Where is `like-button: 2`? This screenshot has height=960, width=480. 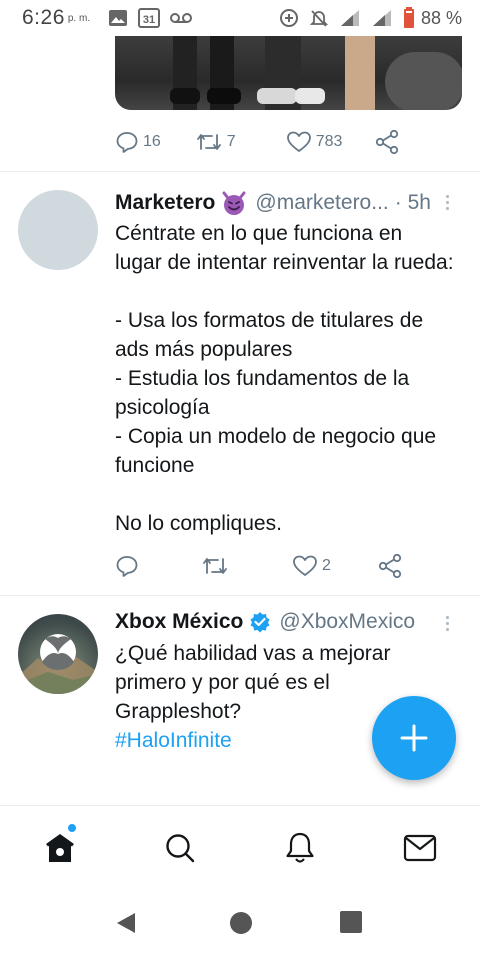
like-button: 2 is located at coordinates (311, 566).